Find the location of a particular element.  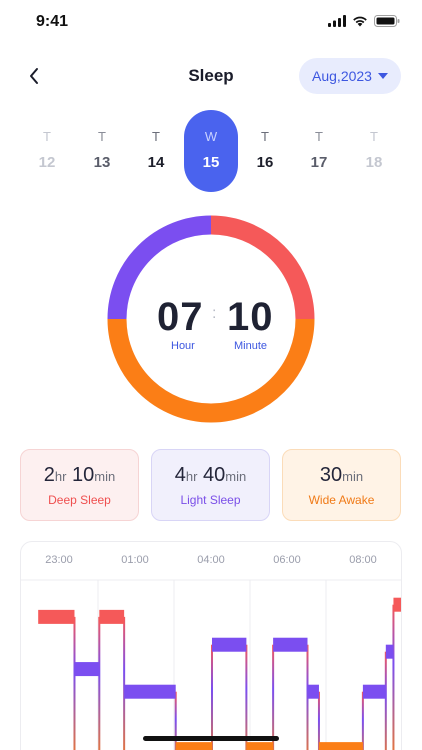

deep-sleep-card: 2hr 10min Deep Sleep is located at coordinates (79, 485).